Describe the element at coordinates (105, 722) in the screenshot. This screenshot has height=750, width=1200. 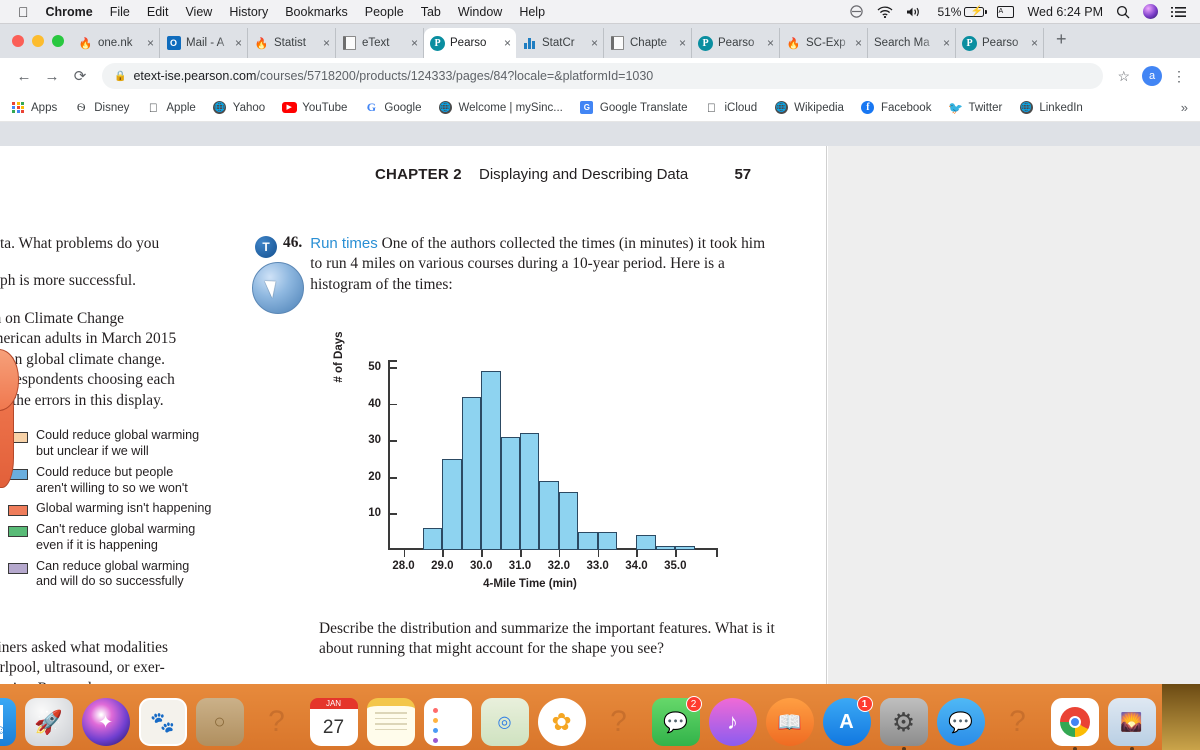
I see `siri-icon: ✦` at that location.